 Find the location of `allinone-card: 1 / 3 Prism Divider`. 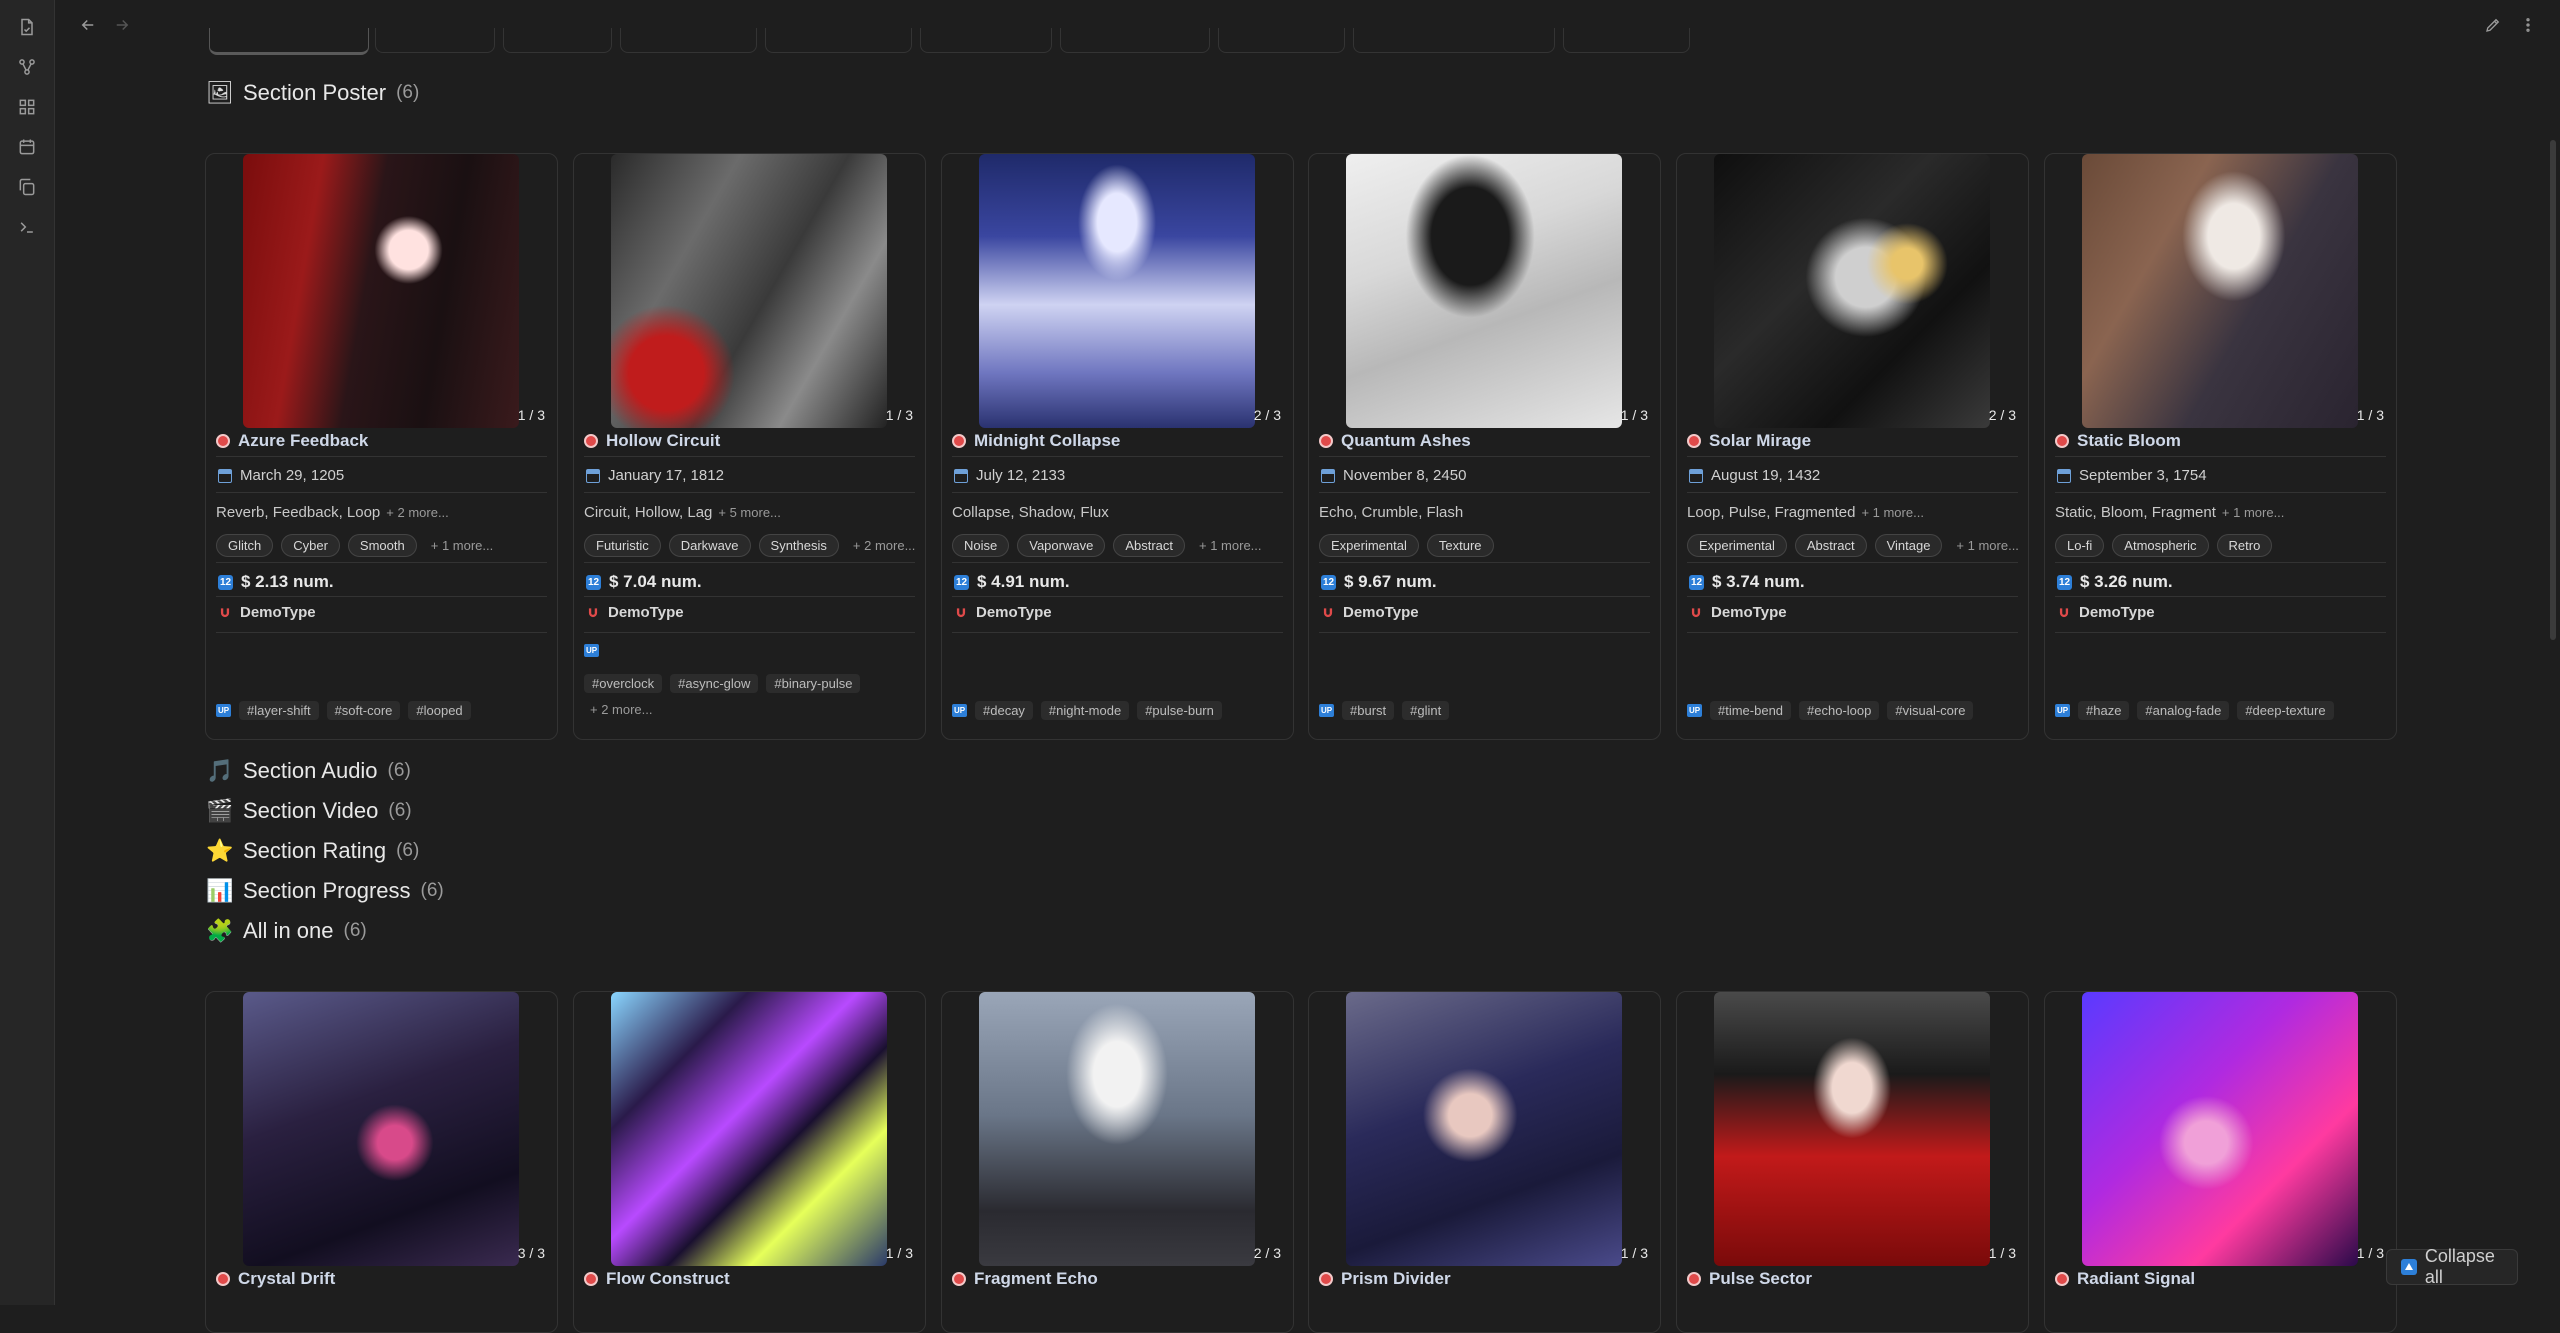

allinone-card: 1 / 3 Prism Divider is located at coordinates (1484, 1162).